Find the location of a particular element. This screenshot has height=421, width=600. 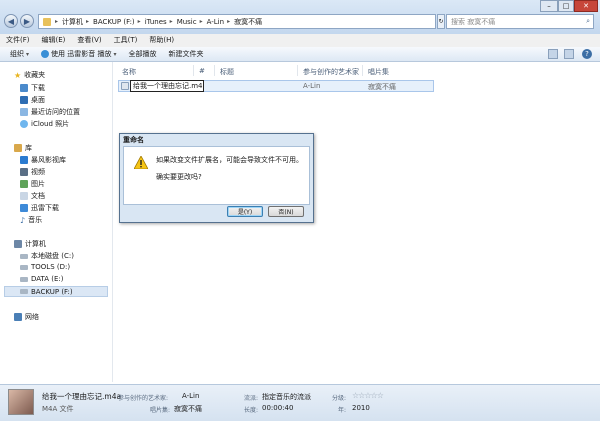

column-header-album: 唱片集 is located at coordinates (378, 72).